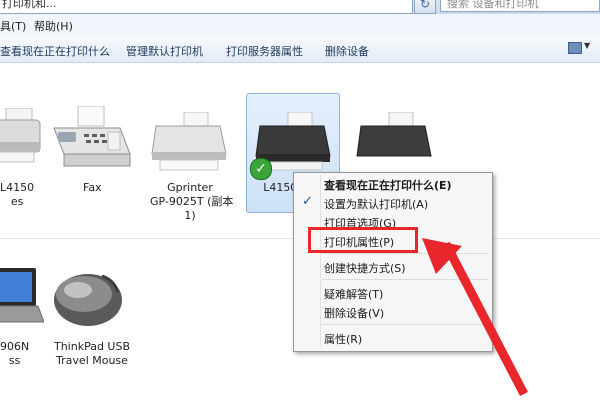 The image size is (600, 400). What do you see at coordinates (92, 136) in the screenshot?
I see `fax-icon` at bounding box center [92, 136].